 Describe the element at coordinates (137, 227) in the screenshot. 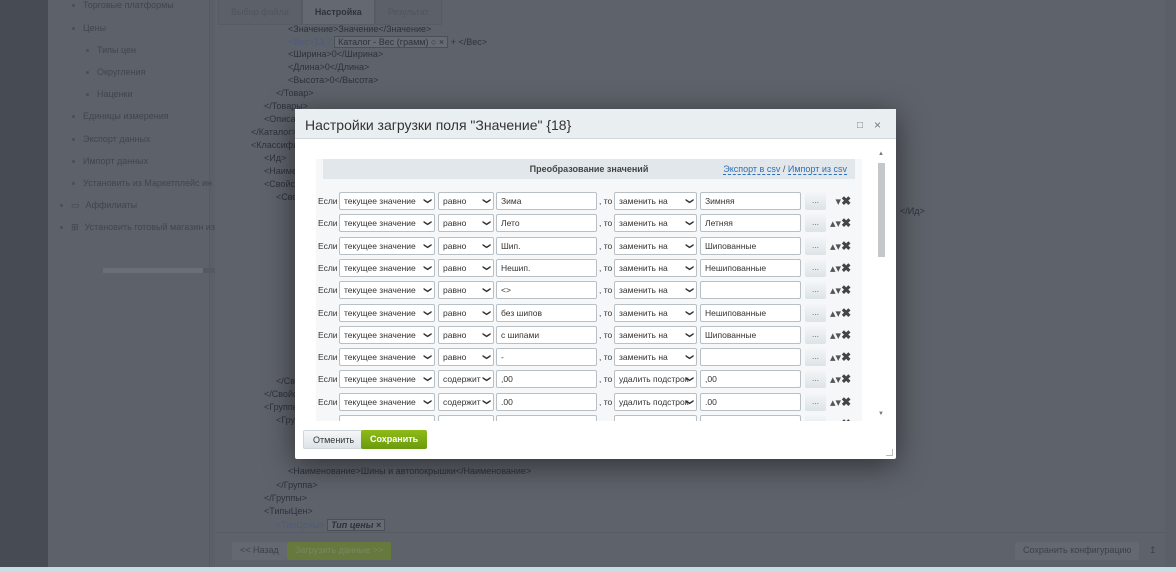

I see `sidebar-item: ⊞ Установить готовый магазин из` at that location.